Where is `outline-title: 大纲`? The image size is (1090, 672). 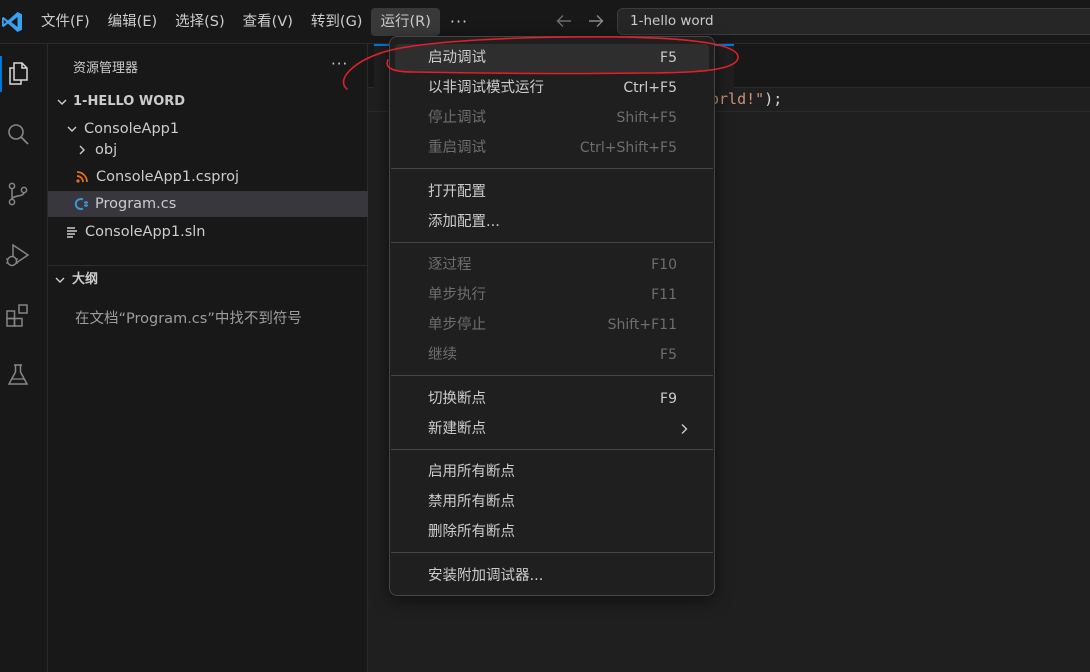
outline-title: 大纲 is located at coordinates (85, 279).